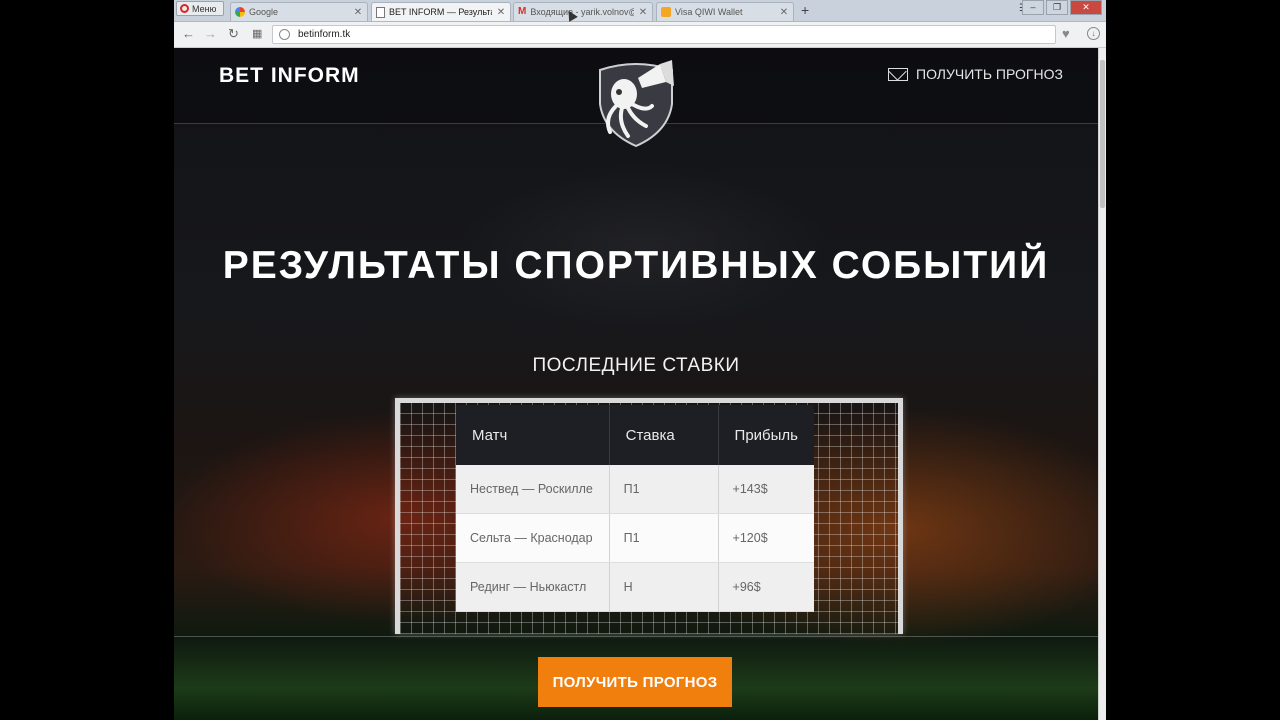 The image size is (1280, 720). Describe the element at coordinates (664, 587) in the screenshot. I see `bet-cell: Н` at that location.